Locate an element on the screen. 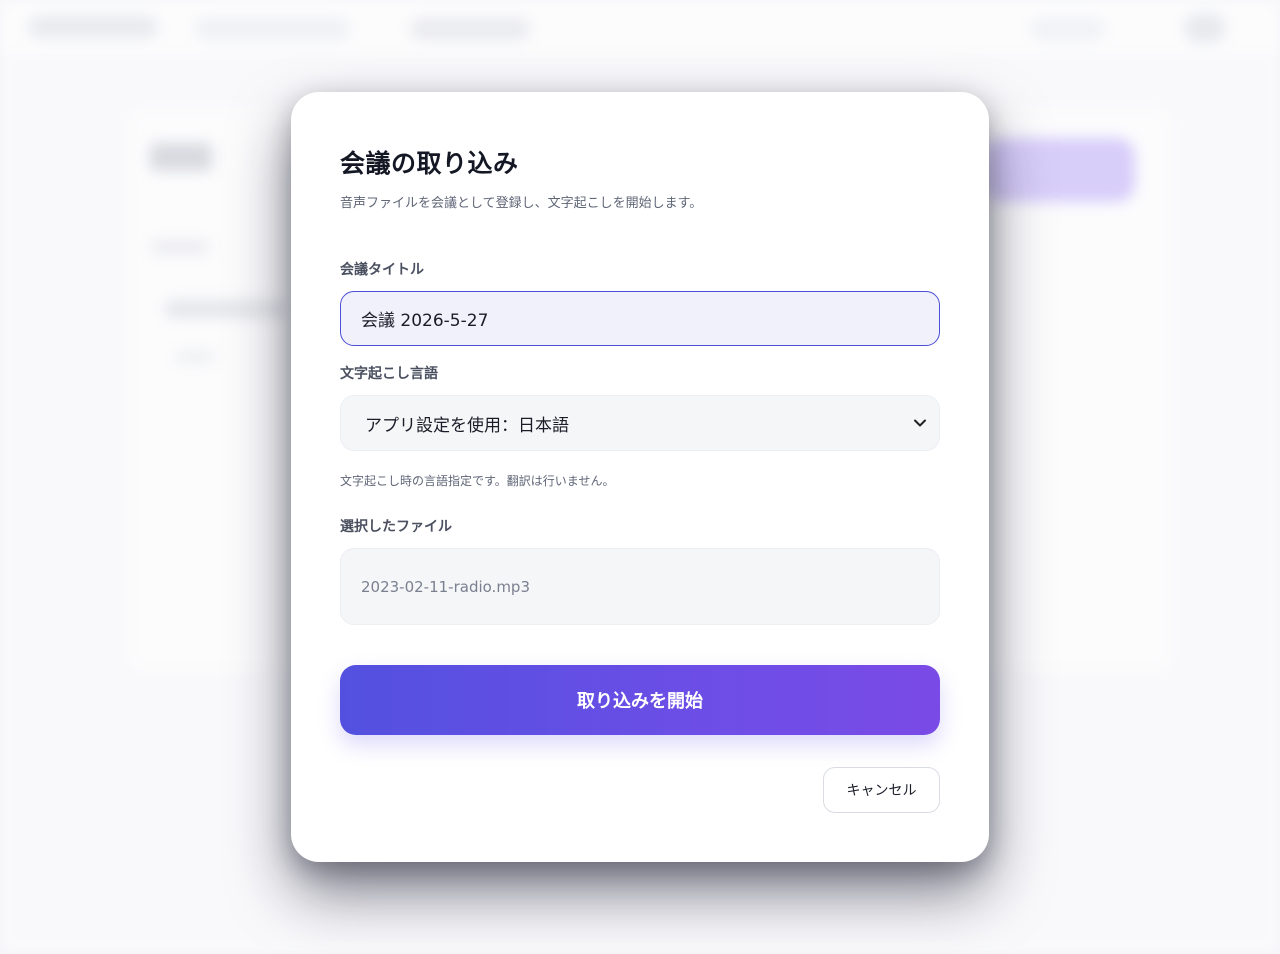  selected-file-box: 2023-02-11-radio.mp3 is located at coordinates (640, 586).